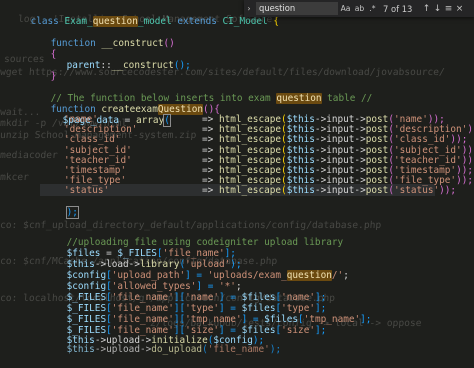 Image resolution: width=474 pixels, height=368 pixels. Describe the element at coordinates (372, 8) in the screenshot. I see `use-regex-toggle: .*` at that location.